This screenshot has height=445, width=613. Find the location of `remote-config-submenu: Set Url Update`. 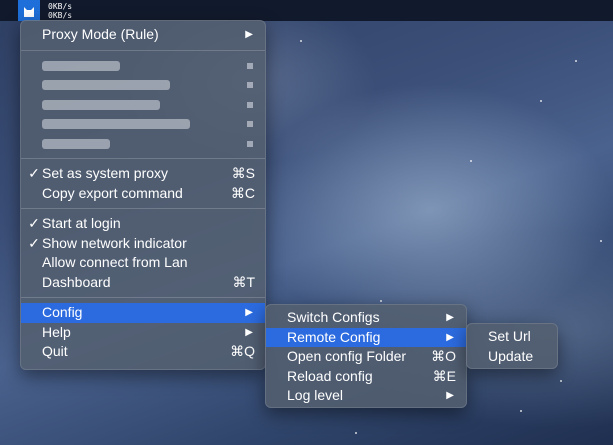

remote-config-submenu: Set Url Update is located at coordinates (512, 346).